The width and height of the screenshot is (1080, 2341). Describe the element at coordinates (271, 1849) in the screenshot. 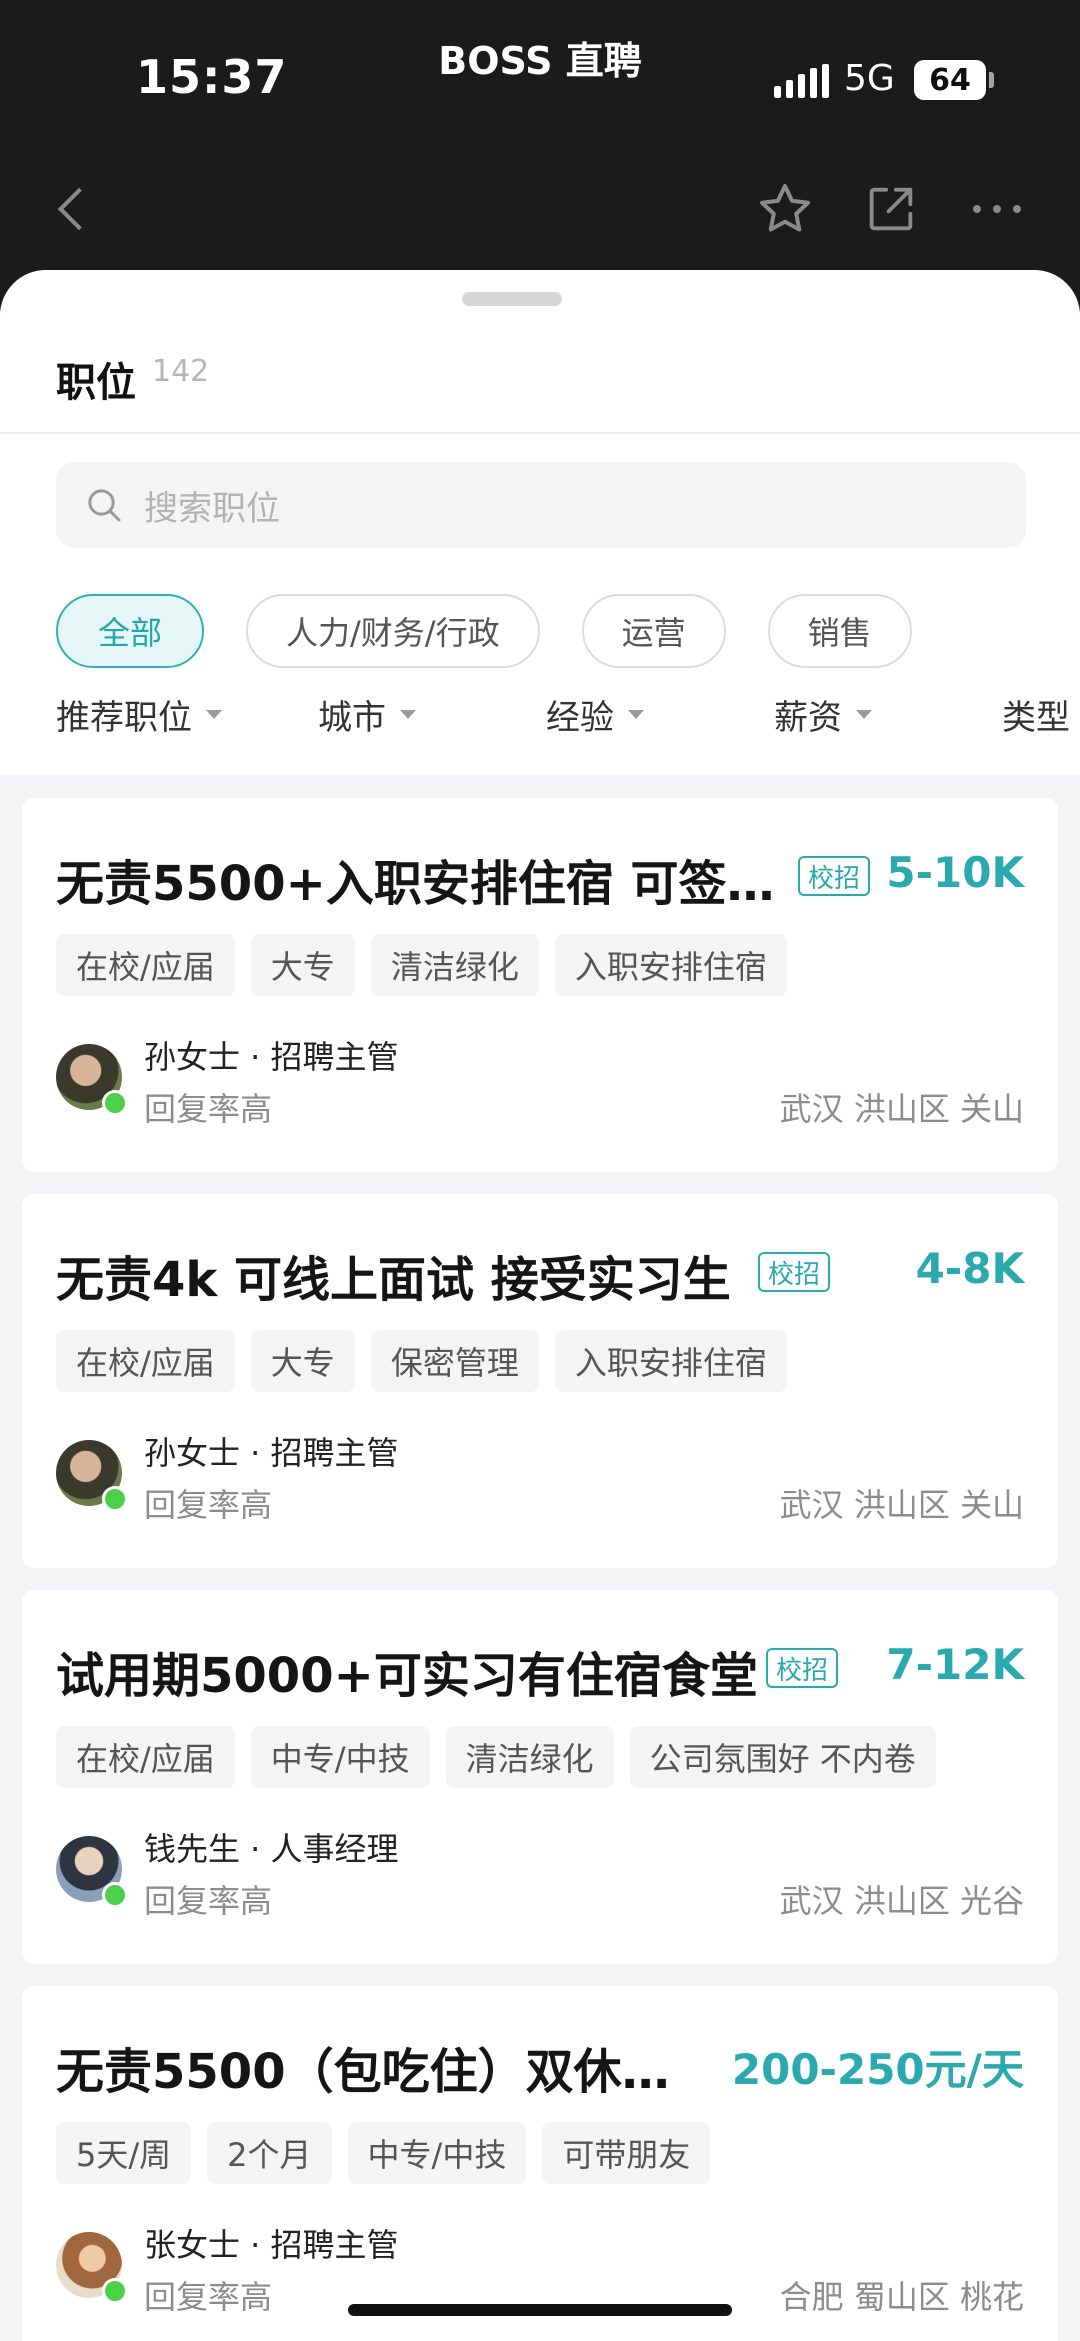

I see `recruiter-name: 钱先生 · 人事经理` at that location.